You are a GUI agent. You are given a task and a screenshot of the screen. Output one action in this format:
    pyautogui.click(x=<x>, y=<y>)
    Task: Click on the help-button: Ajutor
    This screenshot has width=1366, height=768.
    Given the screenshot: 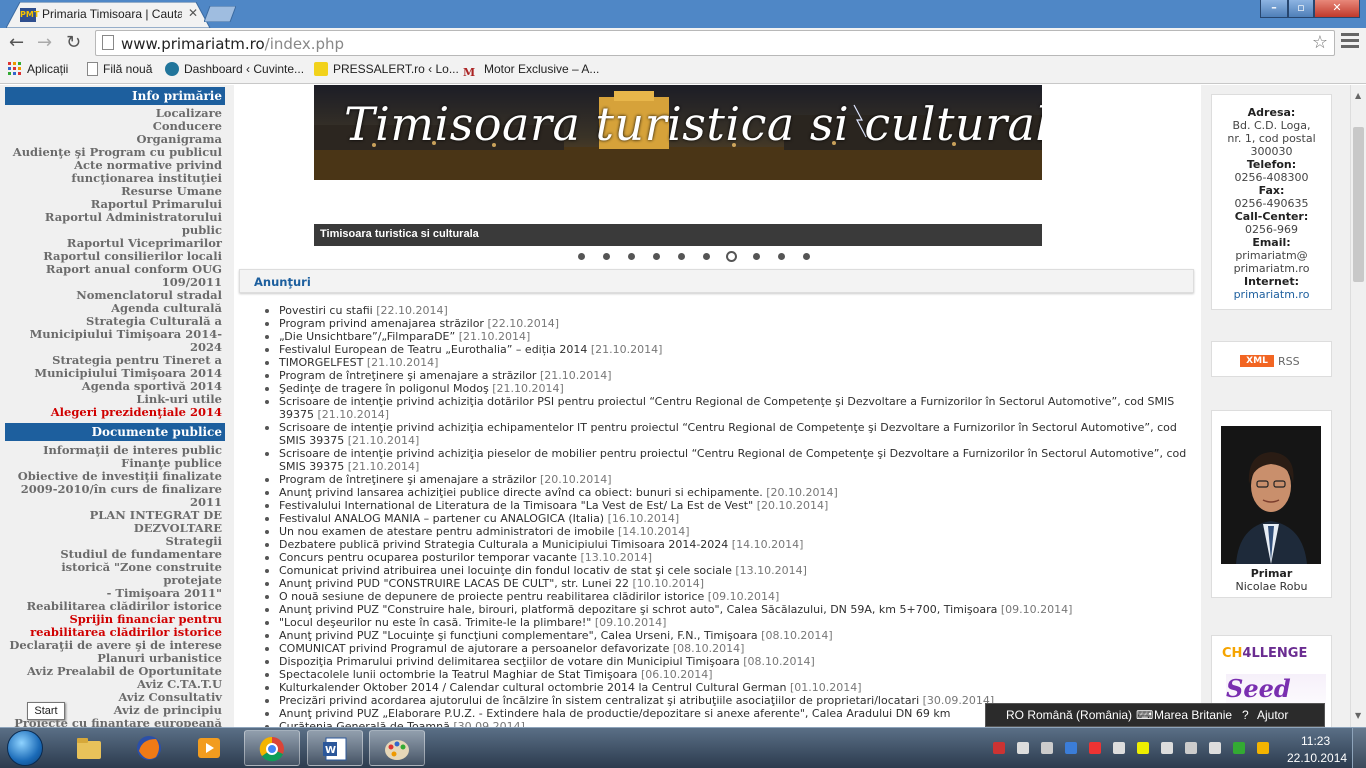 What is the action you would take?
    pyautogui.click(x=1272, y=715)
    